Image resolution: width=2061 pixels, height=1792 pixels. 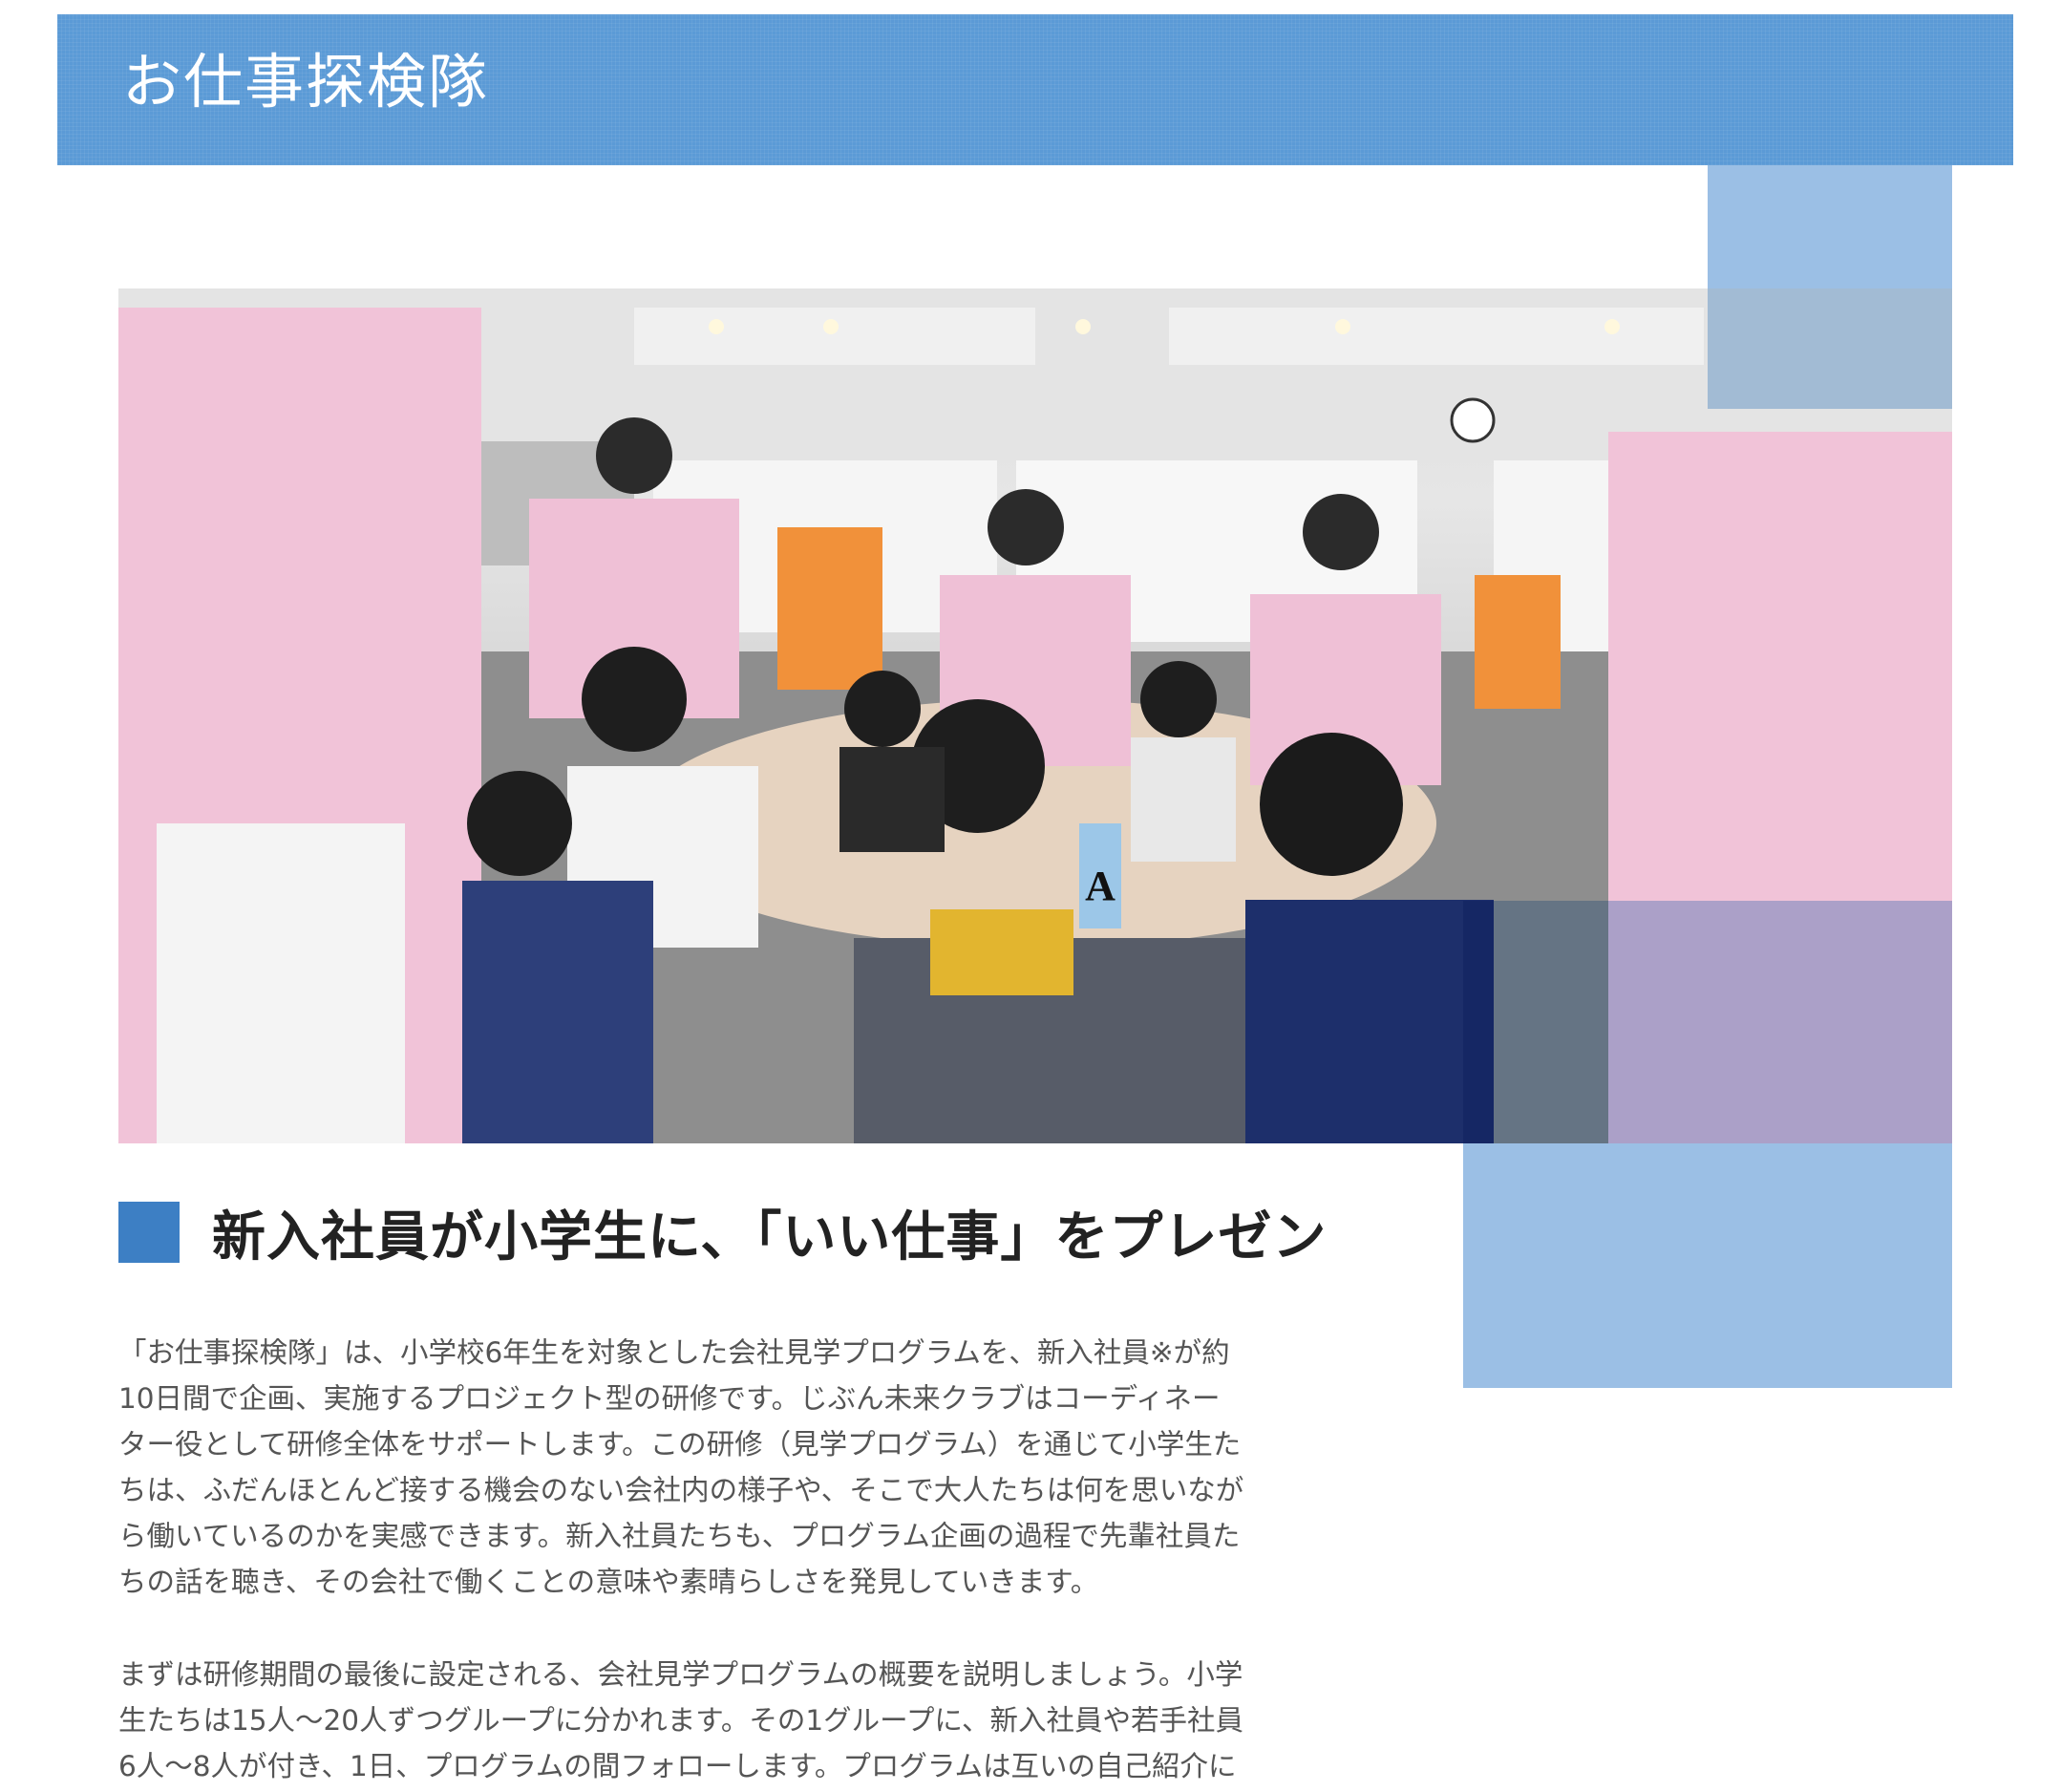 I want to click on paragraph-line: ちは、ふだんほとんど接する機会のない会社内の様子や、そこで大人たちは何を思いなが, so click(x=681, y=1490).